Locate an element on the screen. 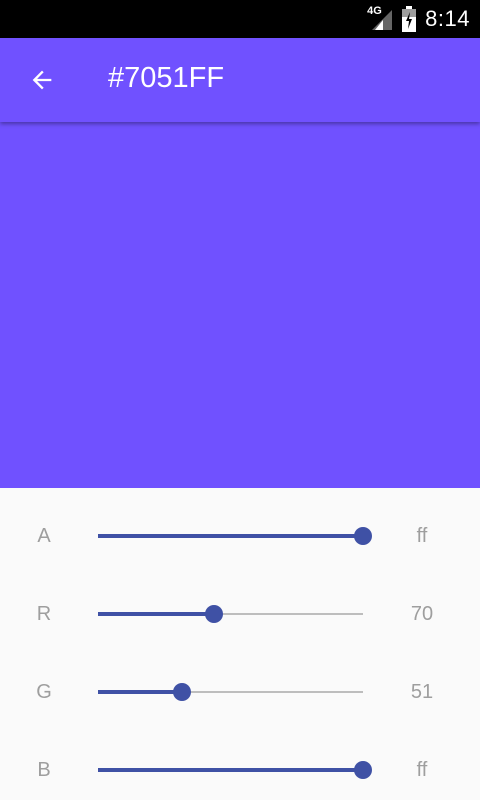  channel-label-green: G is located at coordinates (44, 692).